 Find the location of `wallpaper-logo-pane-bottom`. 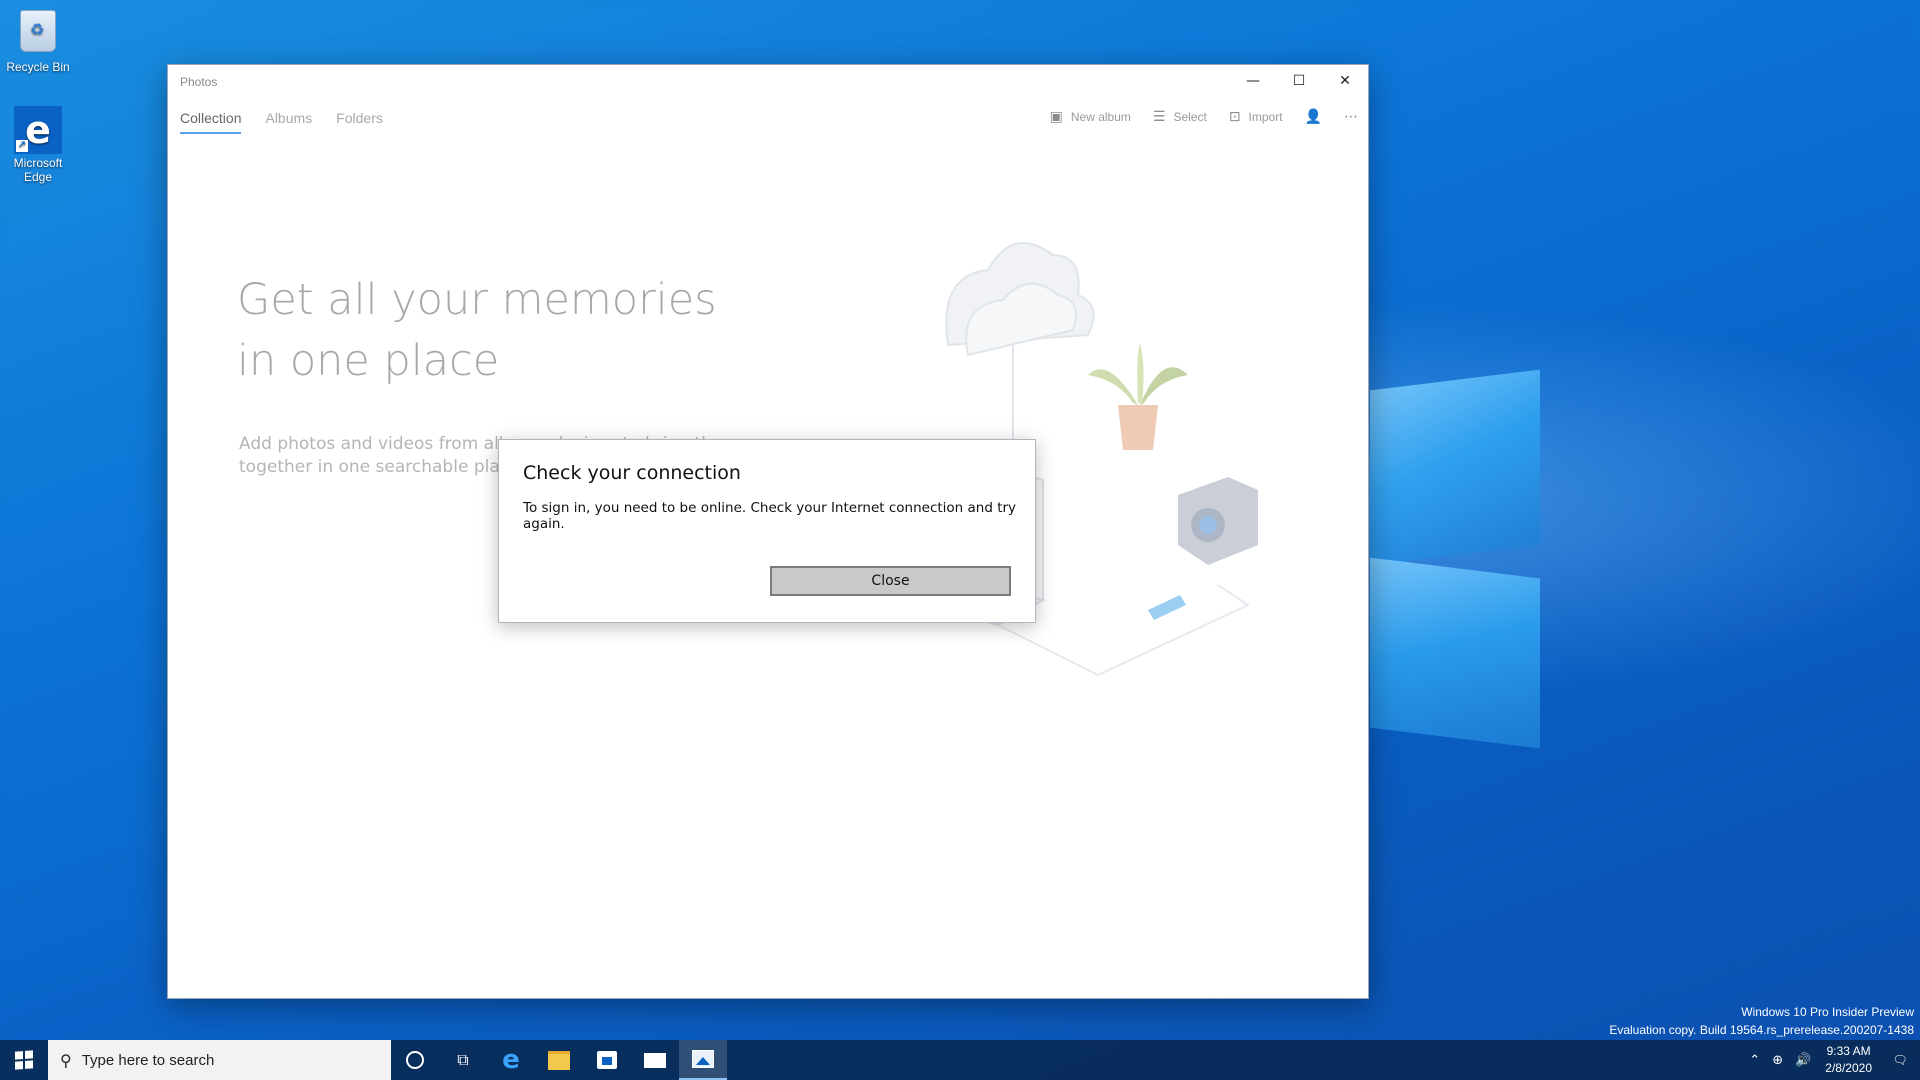

wallpaper-logo-pane-bottom is located at coordinates (1455, 653).